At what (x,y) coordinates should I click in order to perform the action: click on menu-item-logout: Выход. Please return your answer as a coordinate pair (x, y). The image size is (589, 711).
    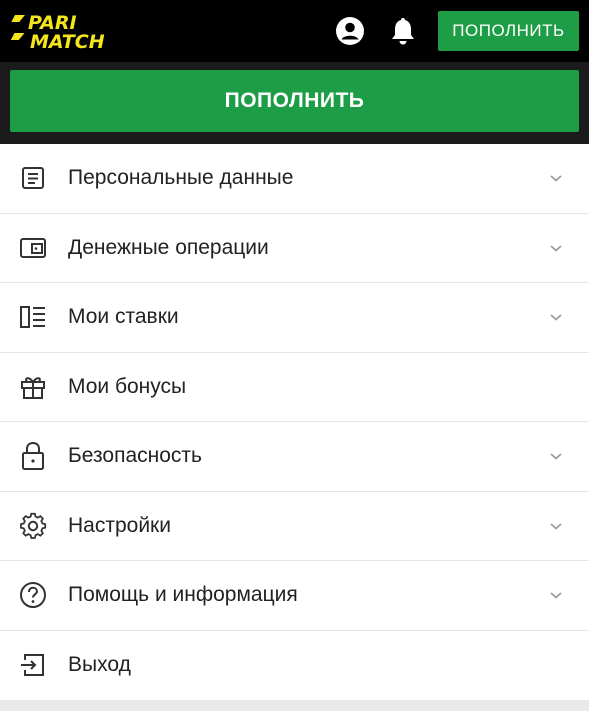
    Looking at the image, I should click on (294, 666).